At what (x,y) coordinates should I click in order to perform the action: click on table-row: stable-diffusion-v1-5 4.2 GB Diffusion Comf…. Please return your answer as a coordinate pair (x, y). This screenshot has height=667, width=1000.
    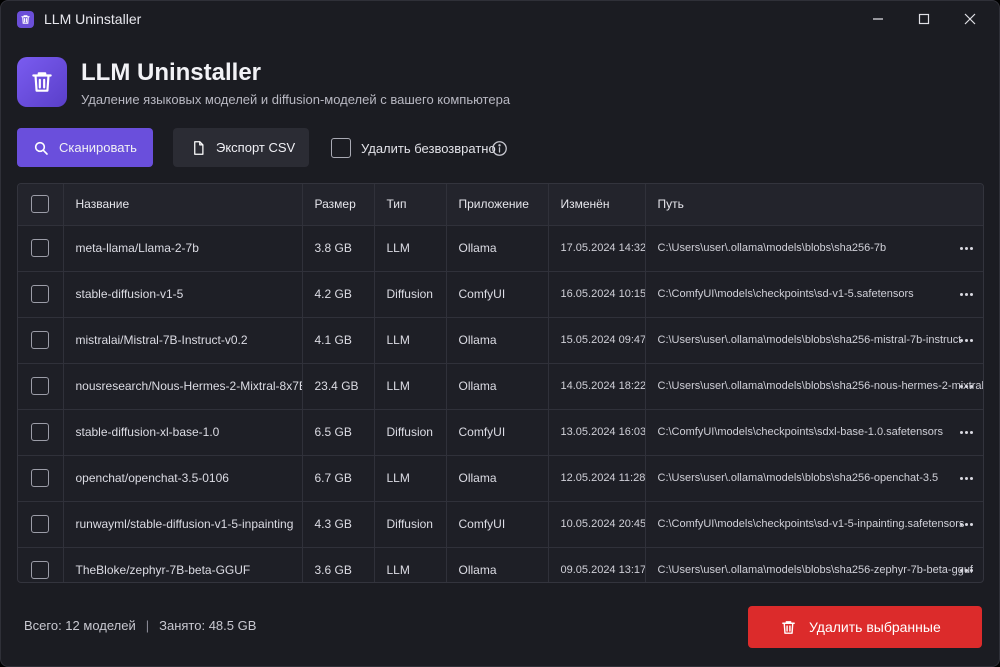
    Looking at the image, I should click on (500, 294).